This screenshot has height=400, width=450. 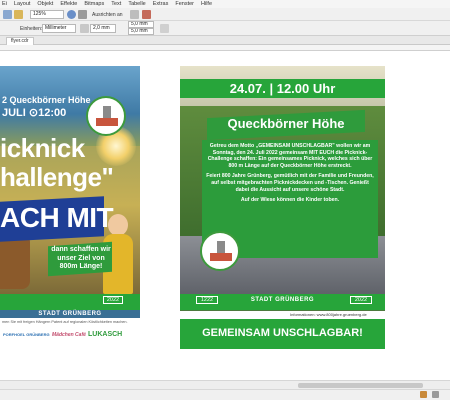 I want to click on poster-title: Queckbörner Höhe, so click(x=286, y=123).